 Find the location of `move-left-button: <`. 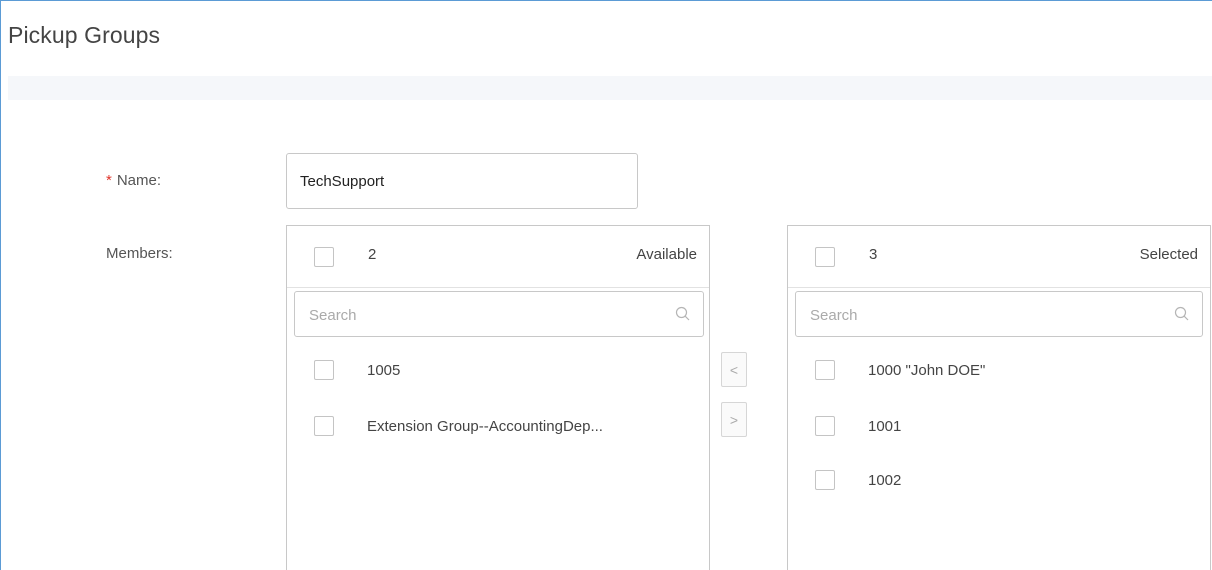

move-left-button: < is located at coordinates (734, 369).